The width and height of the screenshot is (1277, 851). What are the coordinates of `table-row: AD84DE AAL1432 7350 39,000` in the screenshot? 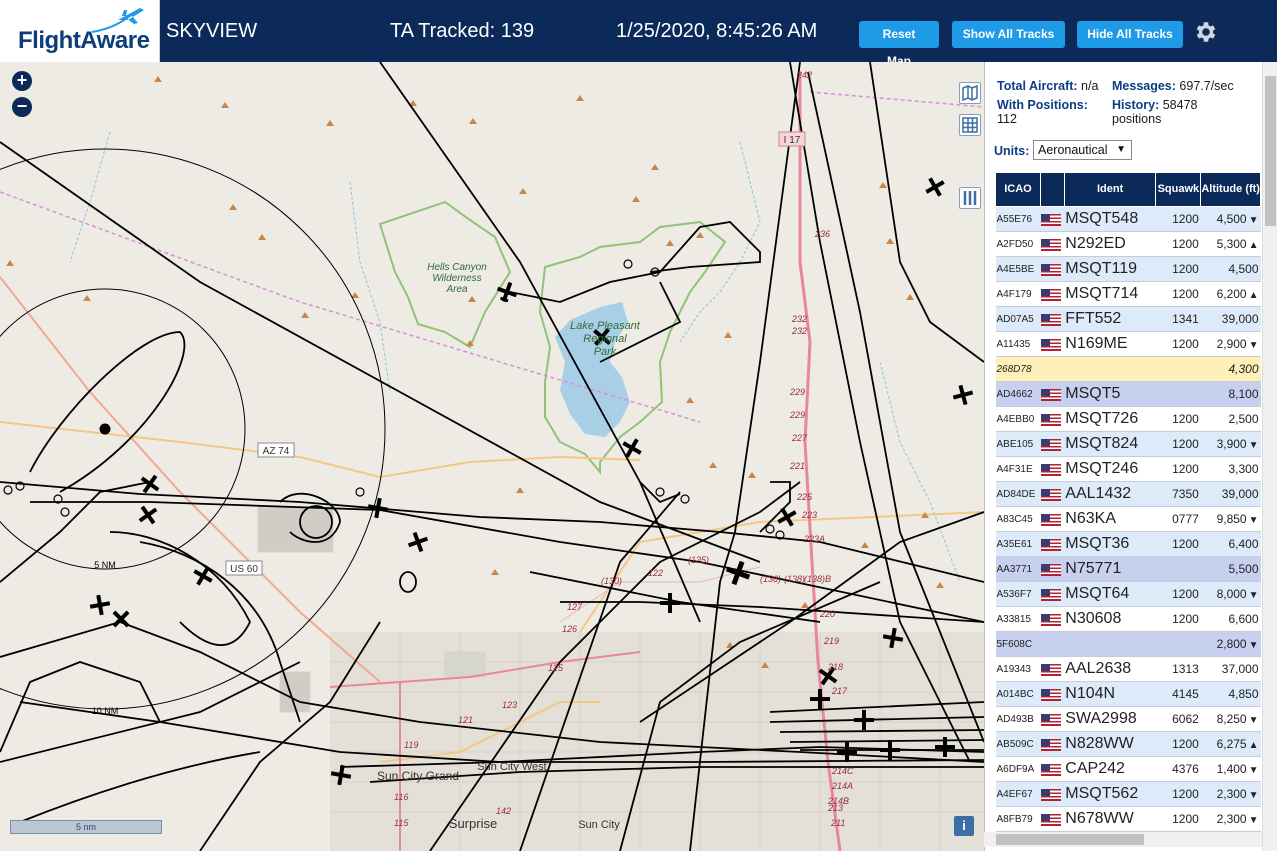 It's located at (1128, 494).